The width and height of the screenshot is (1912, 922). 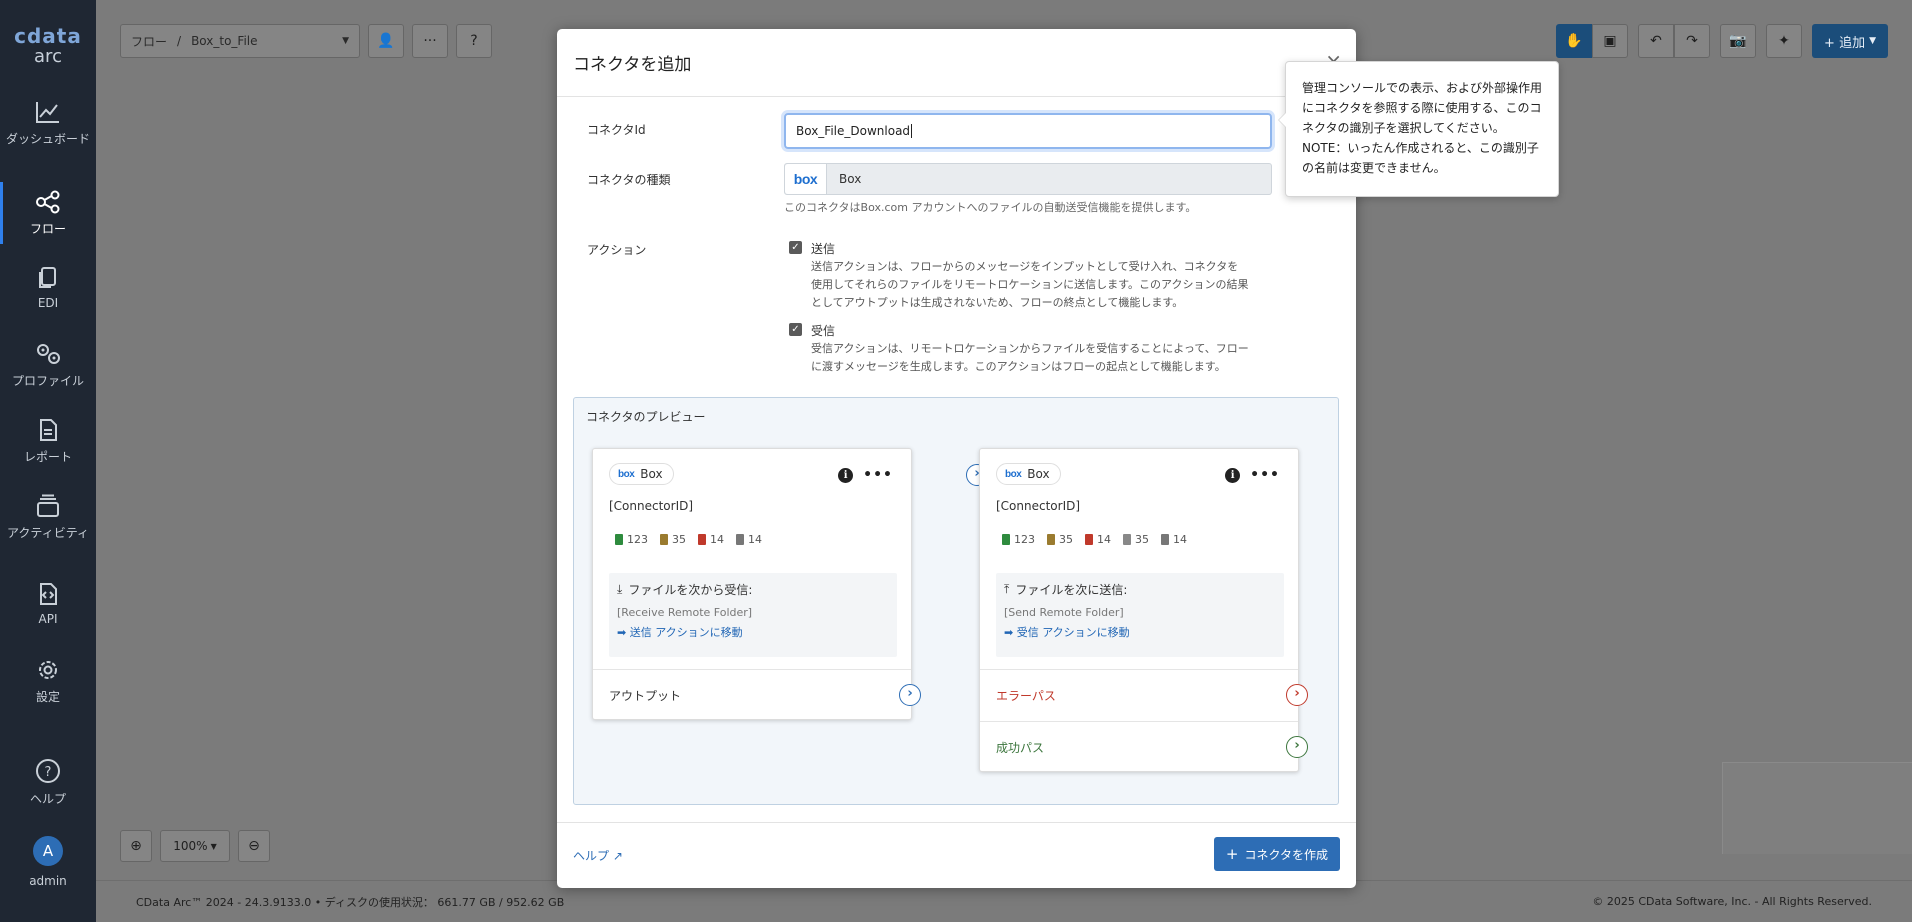 What do you see at coordinates (664, 539) in the screenshot?
I see `file-pending-icon` at bounding box center [664, 539].